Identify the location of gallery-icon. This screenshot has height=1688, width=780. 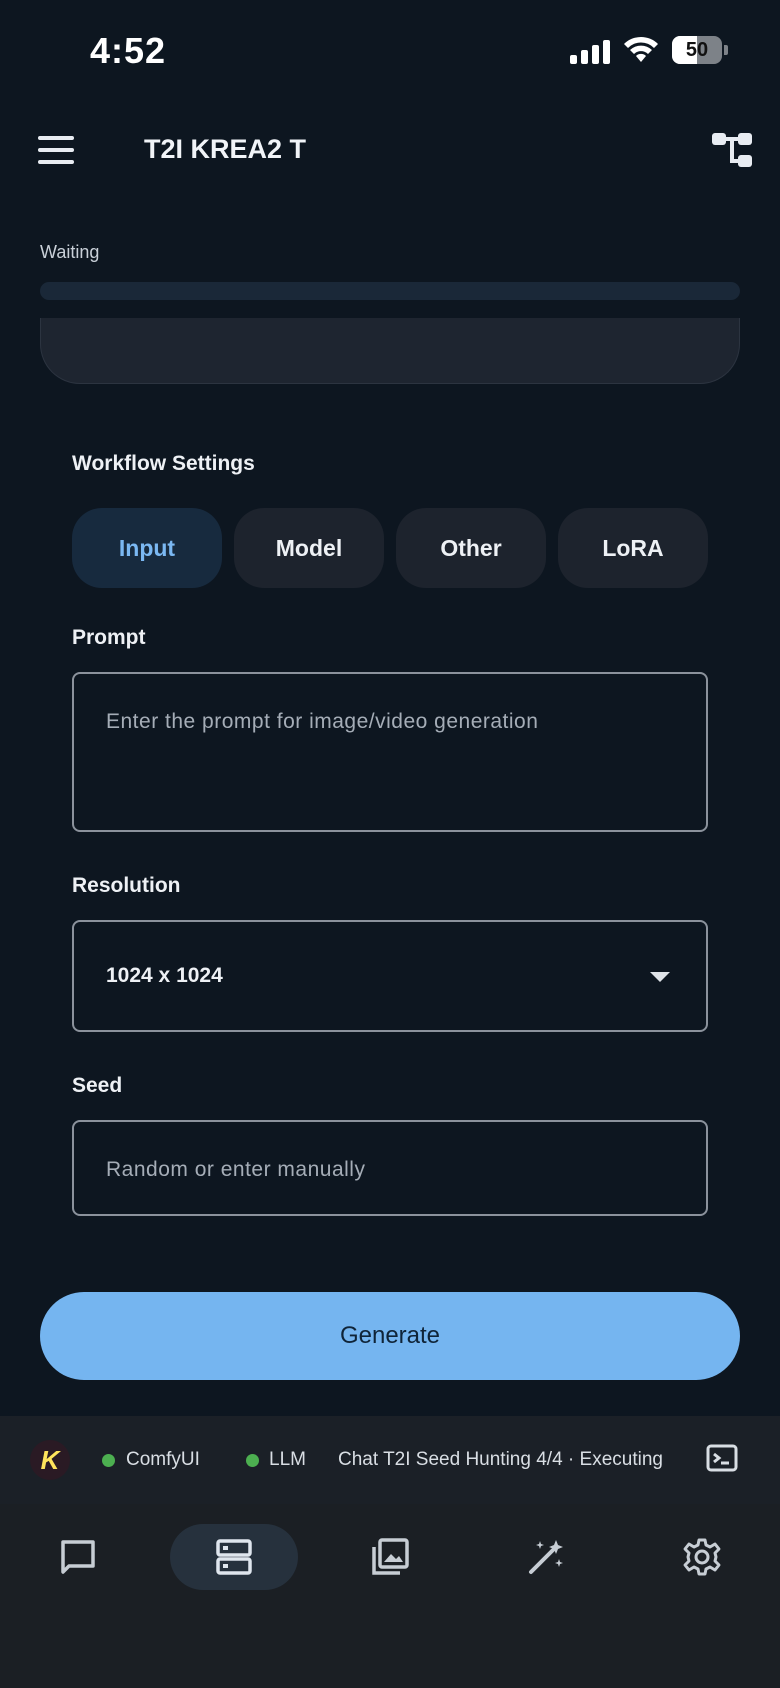
(390, 1556).